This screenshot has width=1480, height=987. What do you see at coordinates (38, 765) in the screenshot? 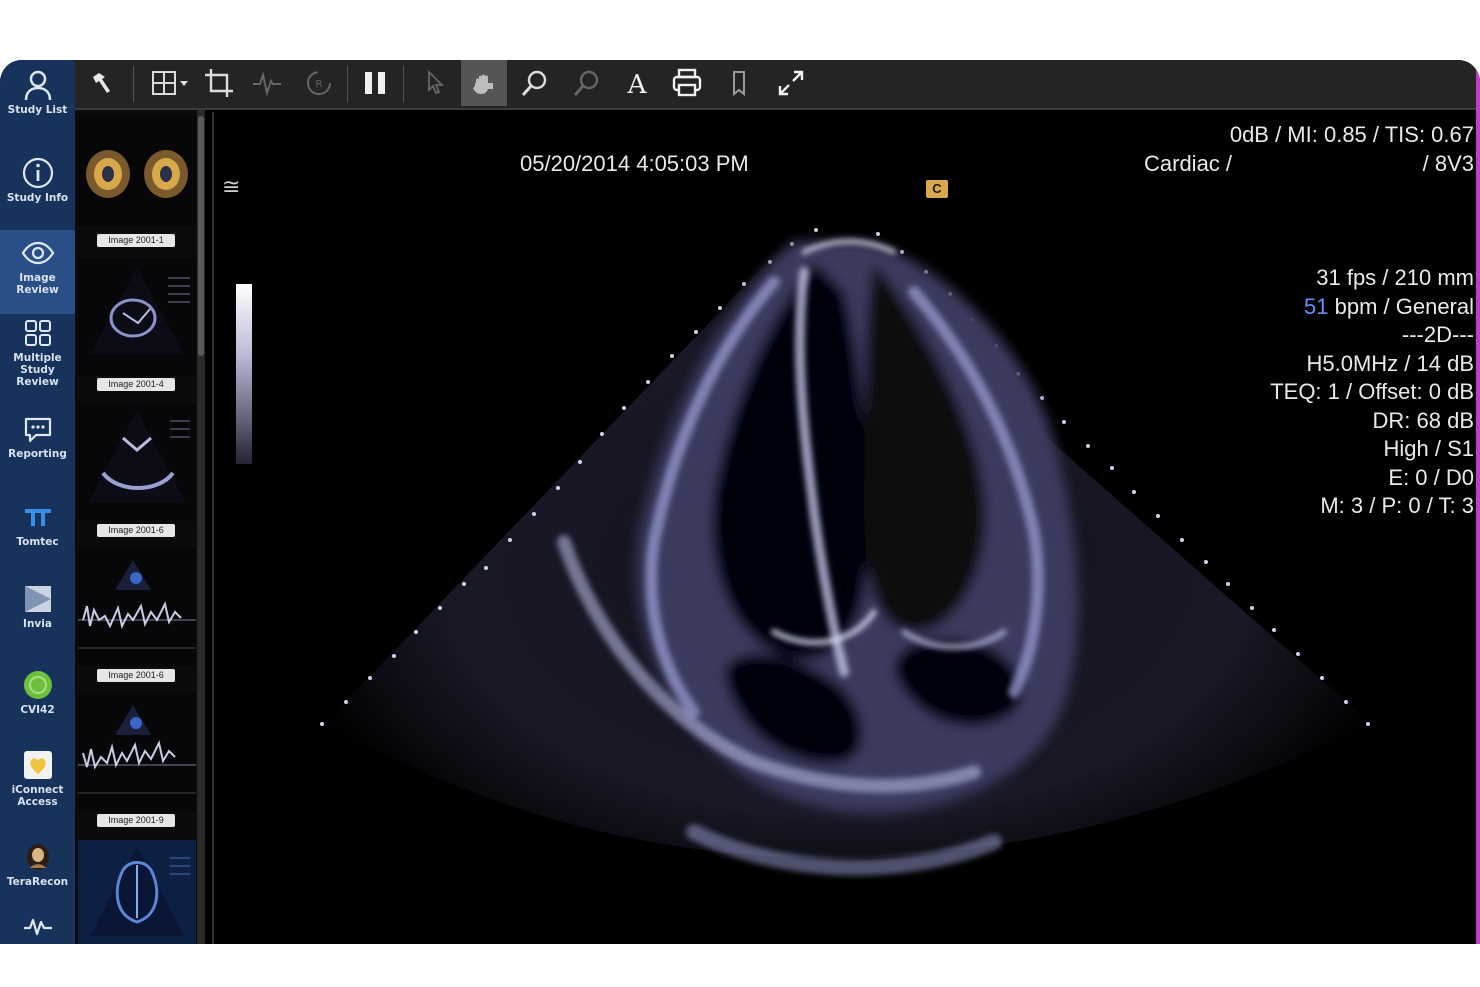
I see `iconnect-logo-icon` at bounding box center [38, 765].